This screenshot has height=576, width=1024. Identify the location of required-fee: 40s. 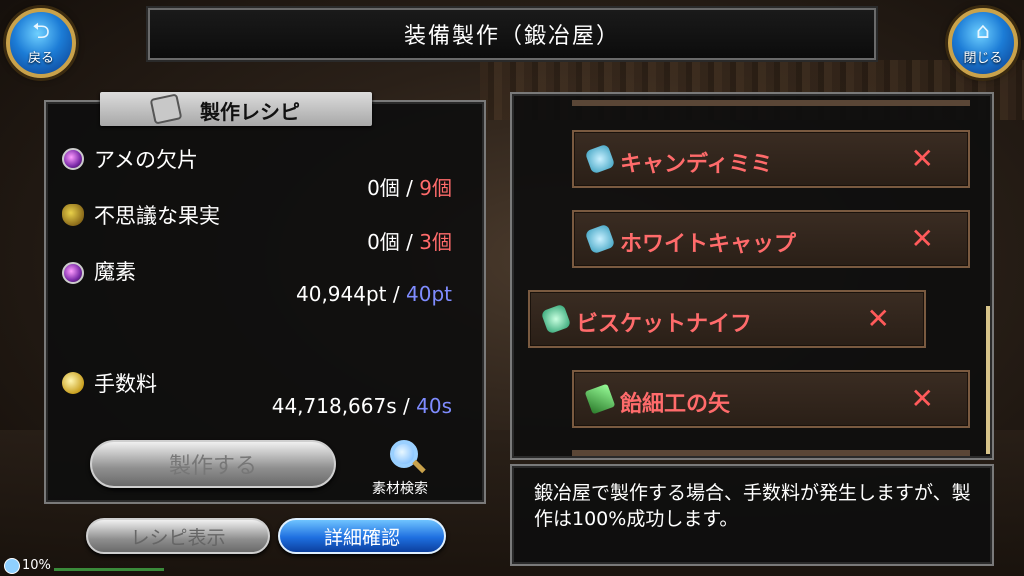
(434, 406).